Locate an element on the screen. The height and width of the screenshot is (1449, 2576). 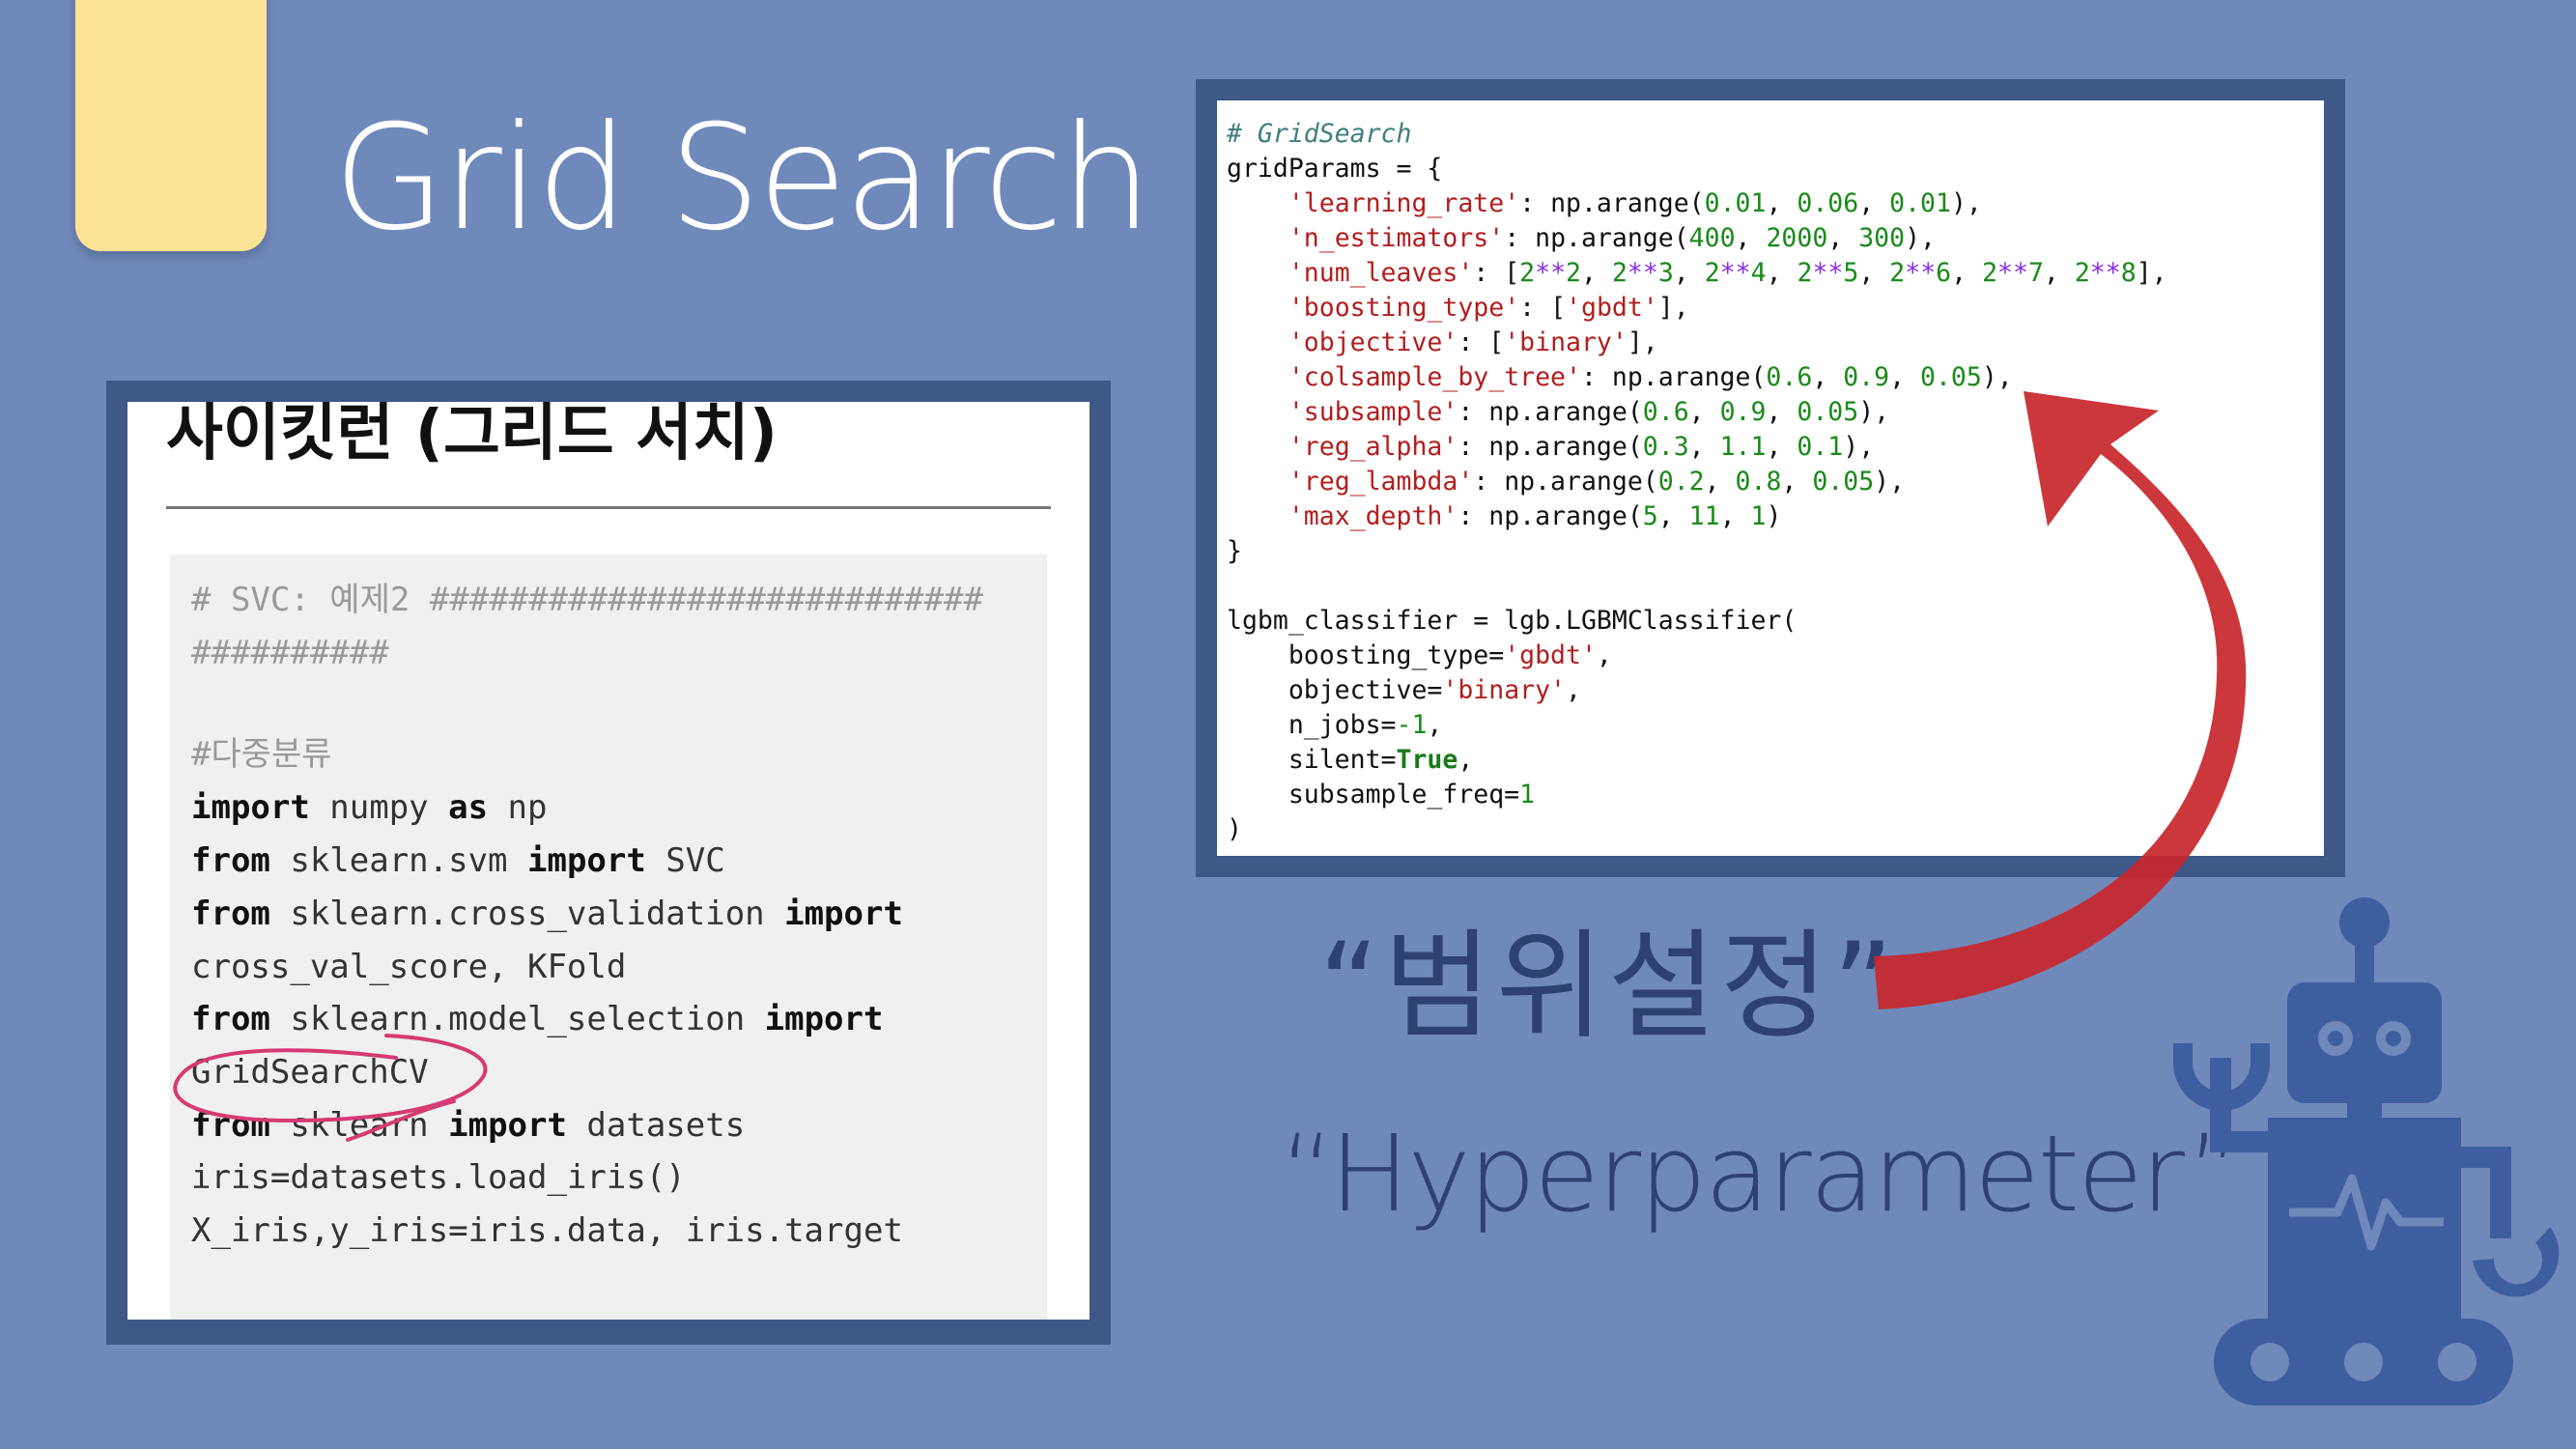
heading-divider is located at coordinates (608, 507).